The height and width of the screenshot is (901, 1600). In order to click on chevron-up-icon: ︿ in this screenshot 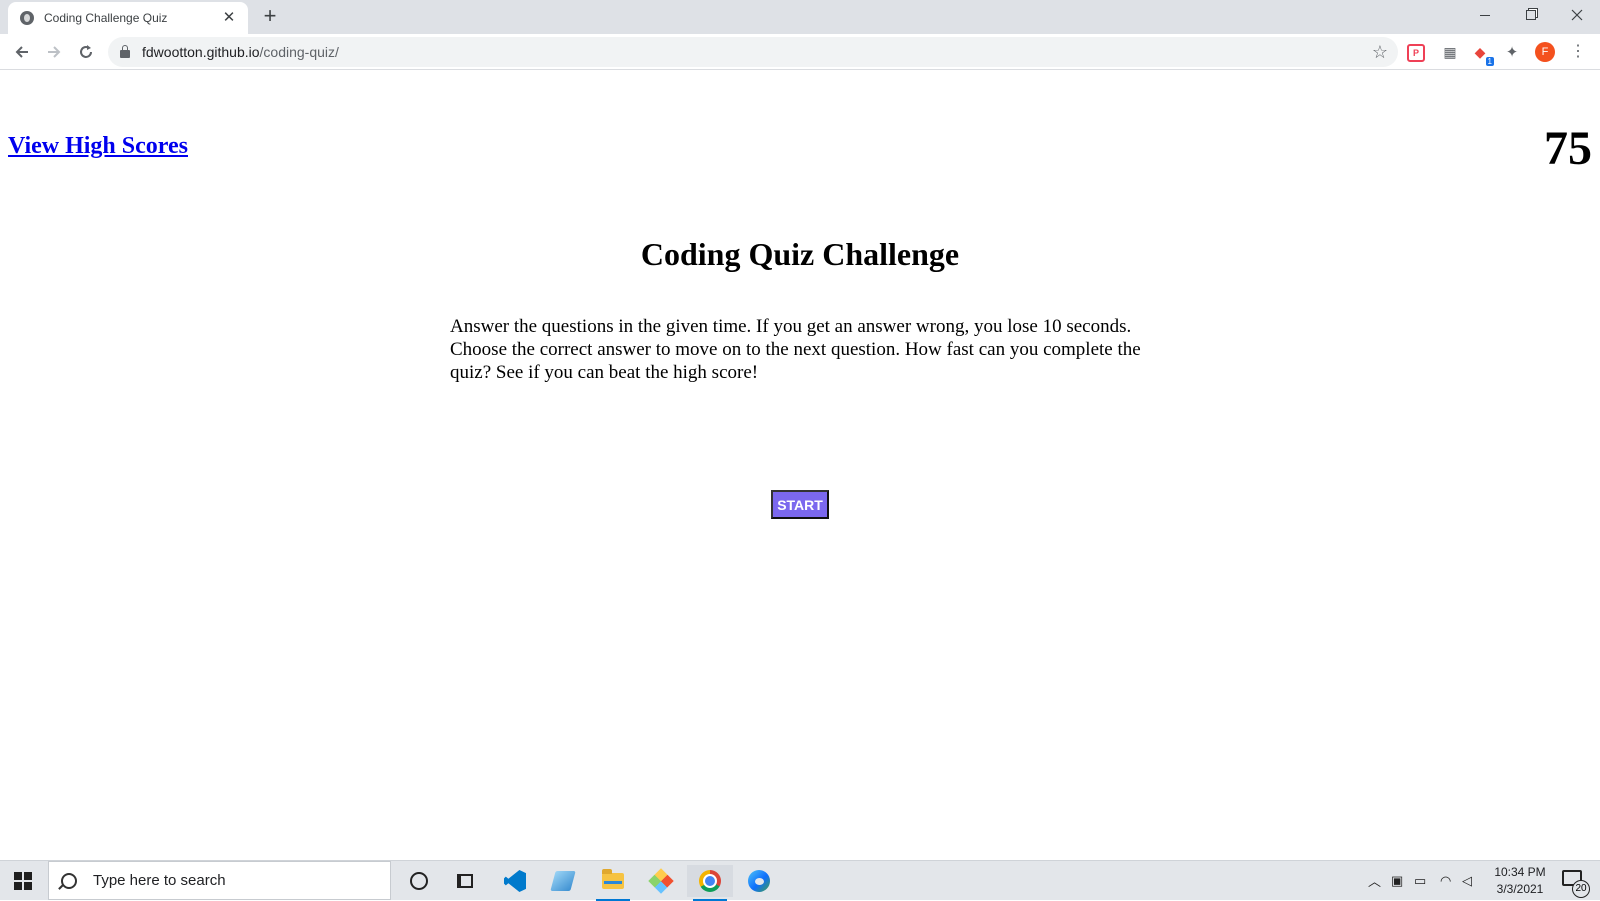, I will do `click(1375, 881)`.